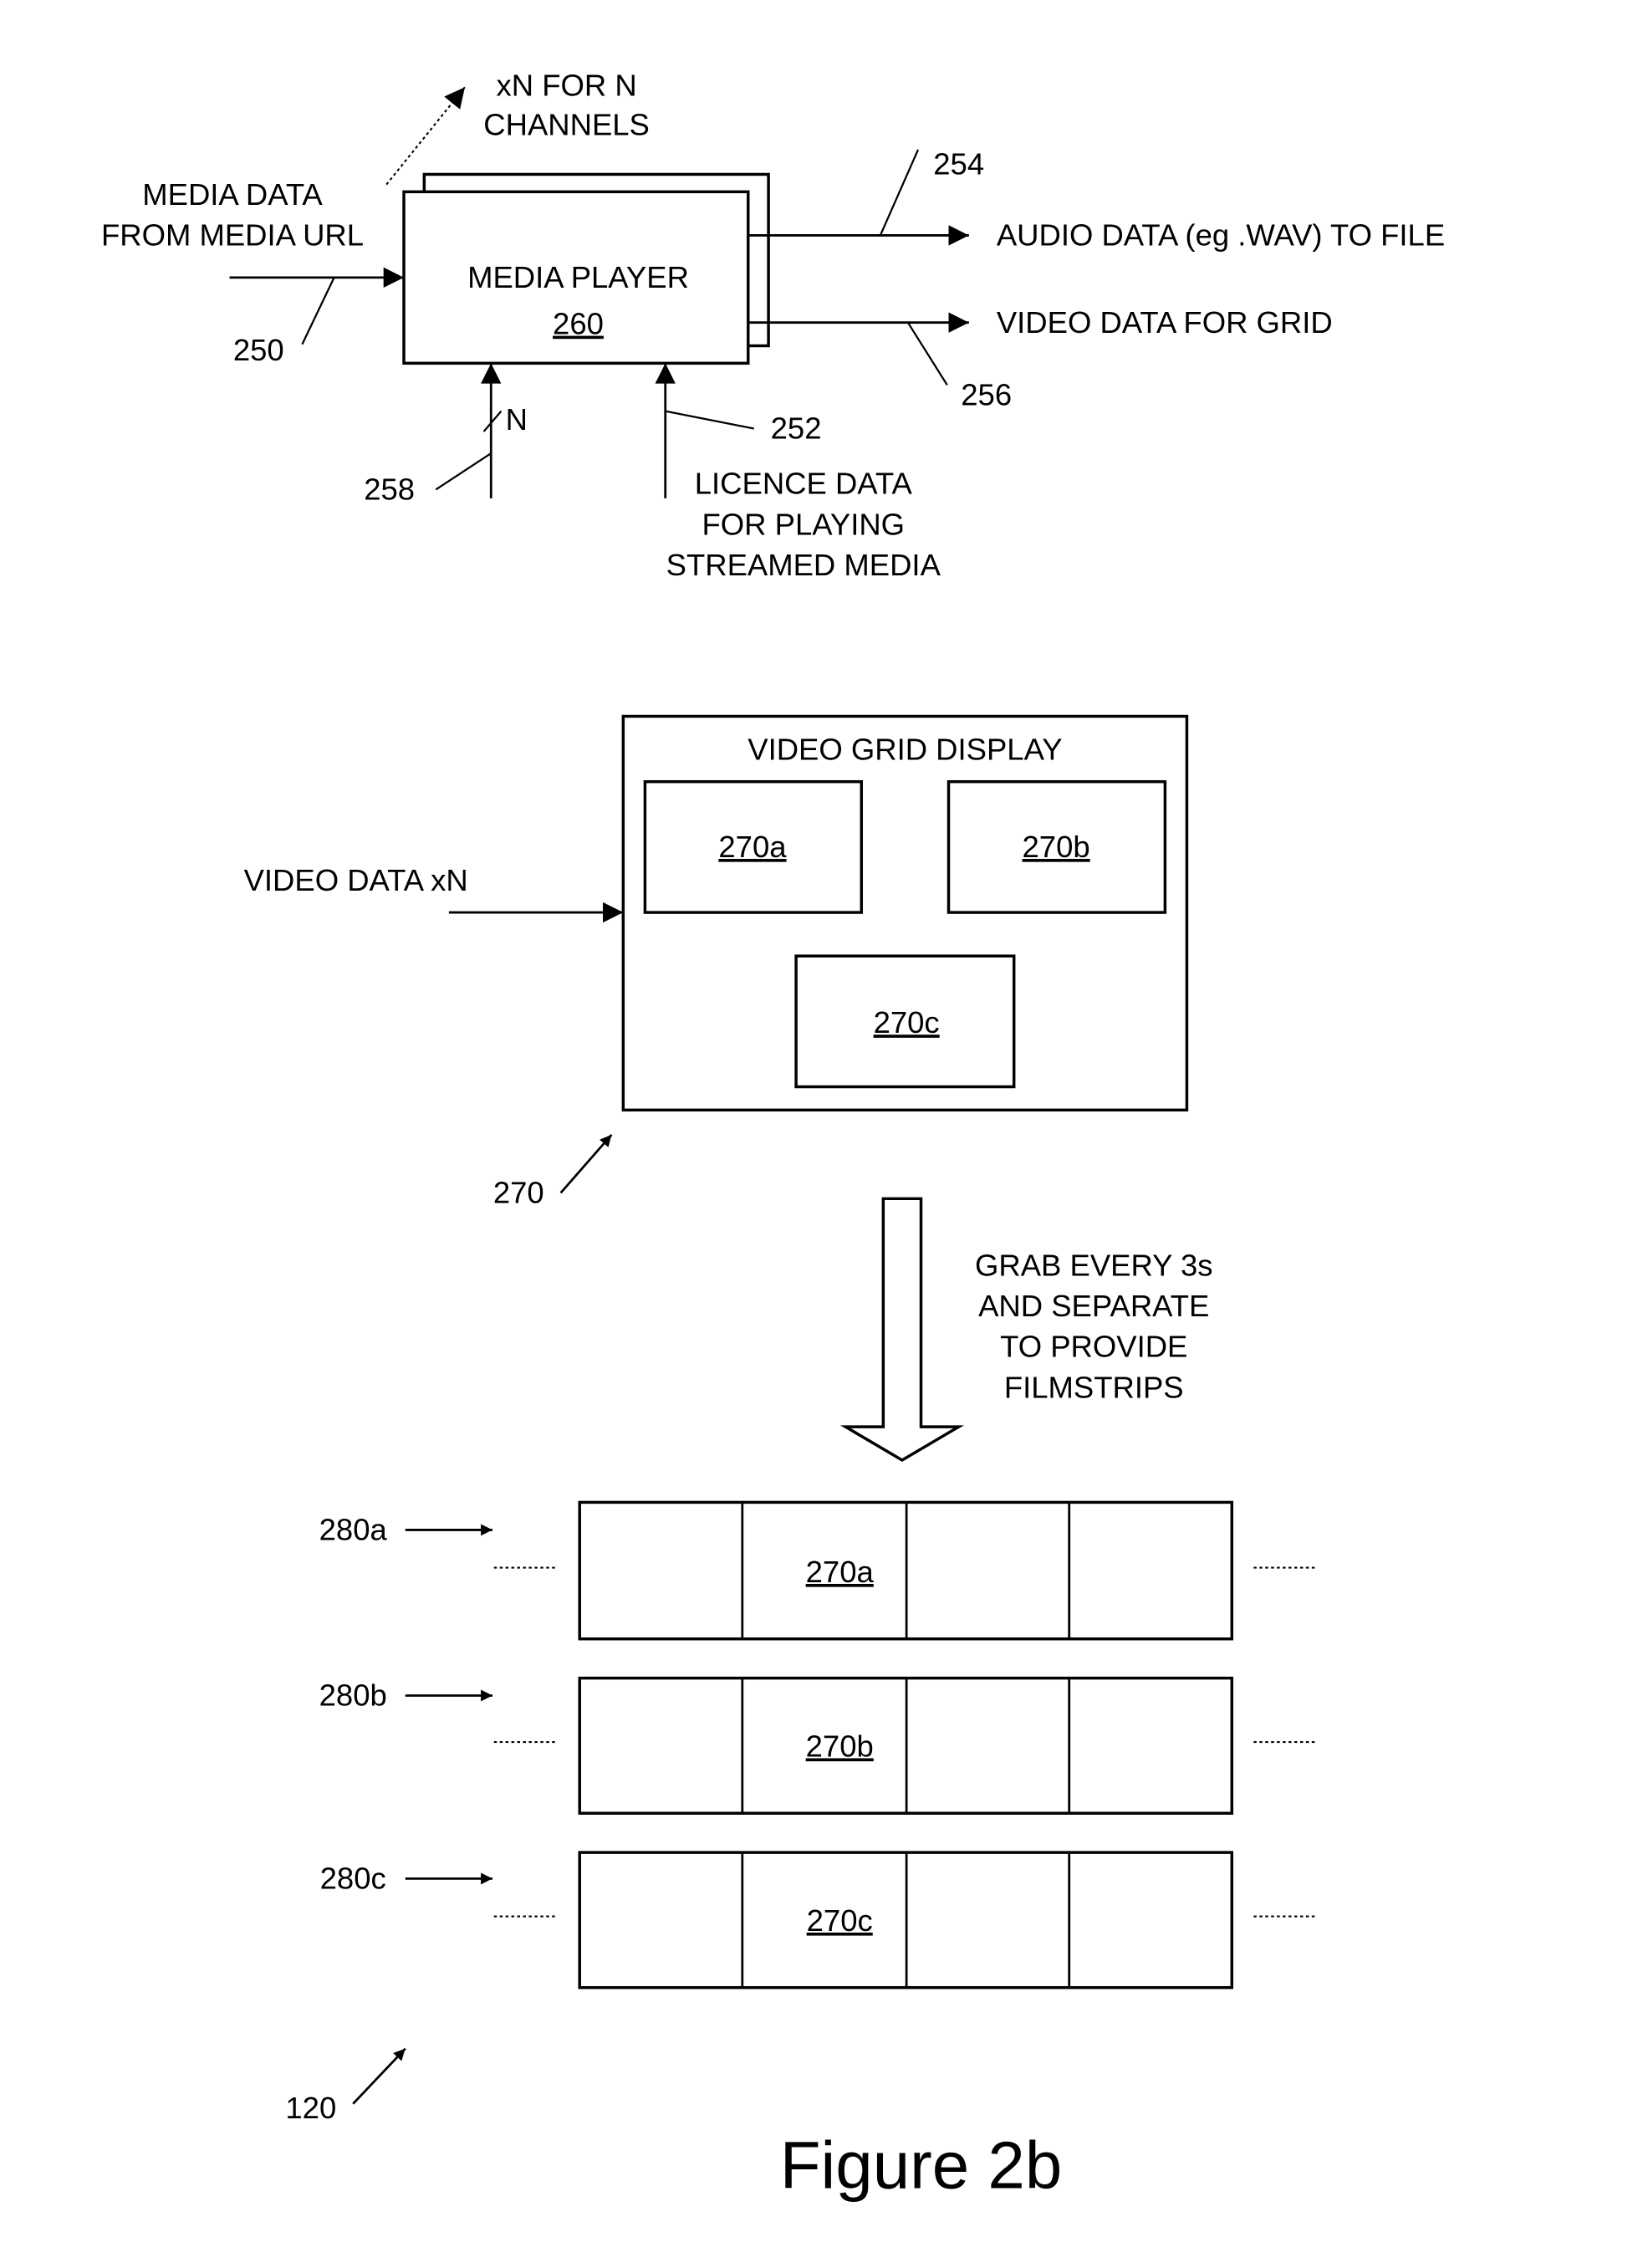 Image resolution: width=1643 pixels, height=2268 pixels. I want to click on grab-step-hollow-arrow, so click(902, 1330).